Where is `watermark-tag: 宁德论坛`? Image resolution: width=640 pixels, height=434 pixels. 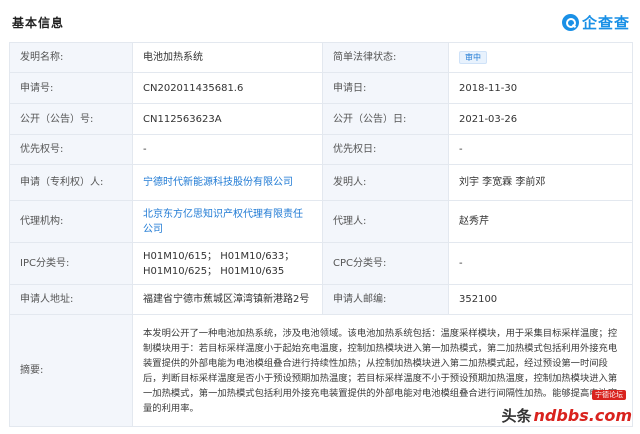
watermark-tag: 宁德论坛 is located at coordinates (609, 395).